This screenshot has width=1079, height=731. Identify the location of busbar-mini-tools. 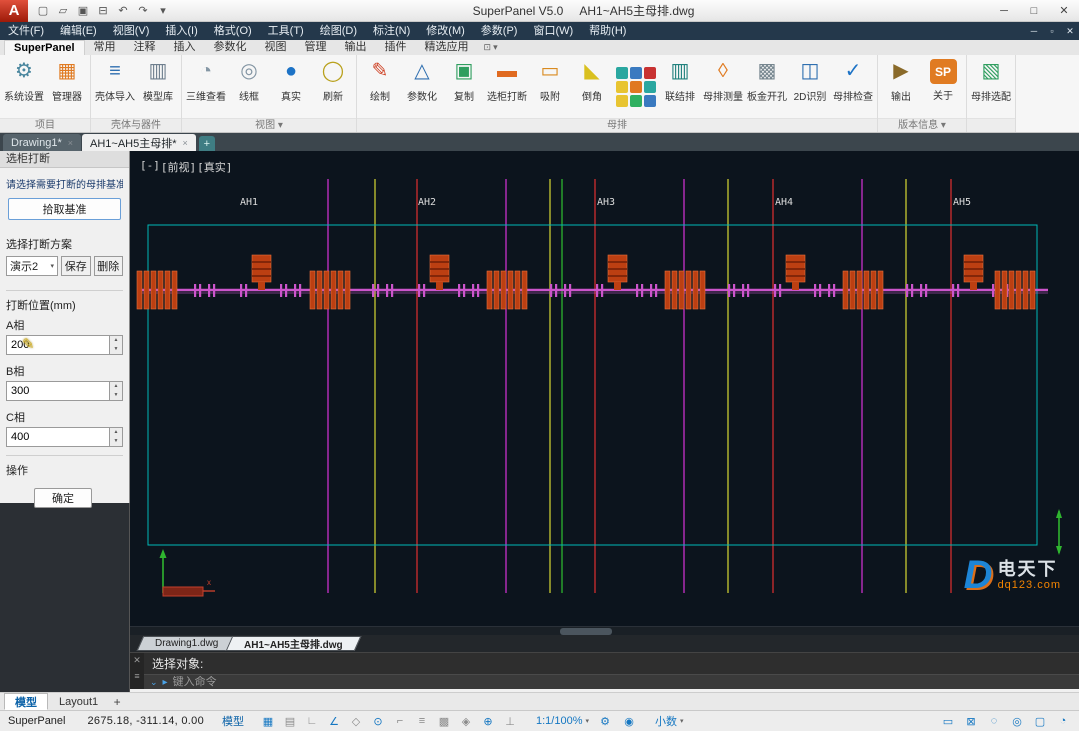
(636, 87).